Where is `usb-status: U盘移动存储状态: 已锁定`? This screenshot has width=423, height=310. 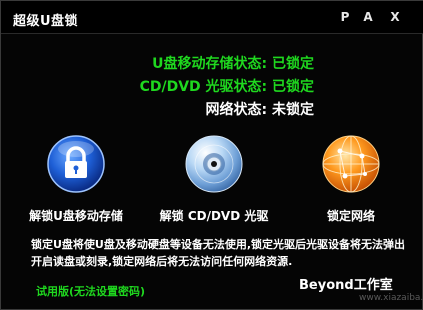 usb-status: U盘移动存储状态: 已锁定 is located at coordinates (233, 64).